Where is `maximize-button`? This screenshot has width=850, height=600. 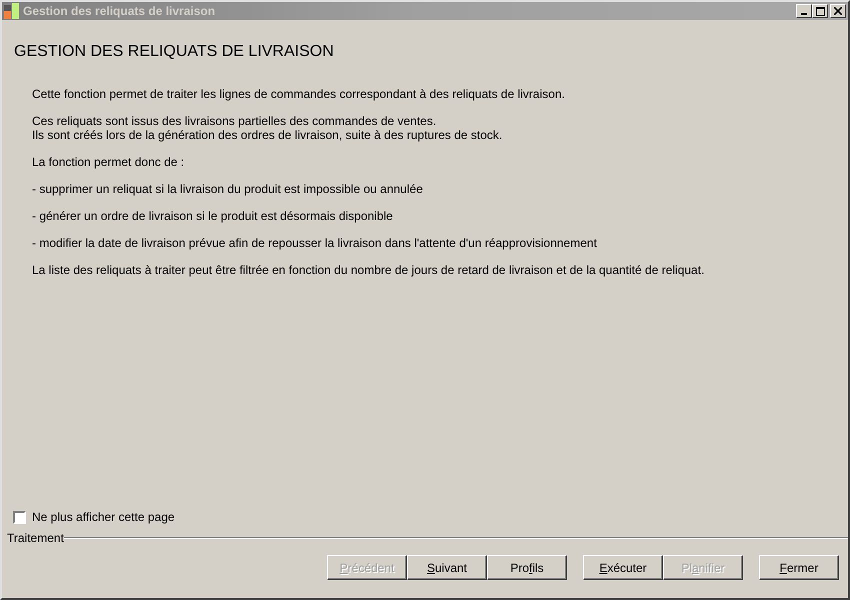
maximize-button is located at coordinates (820, 11).